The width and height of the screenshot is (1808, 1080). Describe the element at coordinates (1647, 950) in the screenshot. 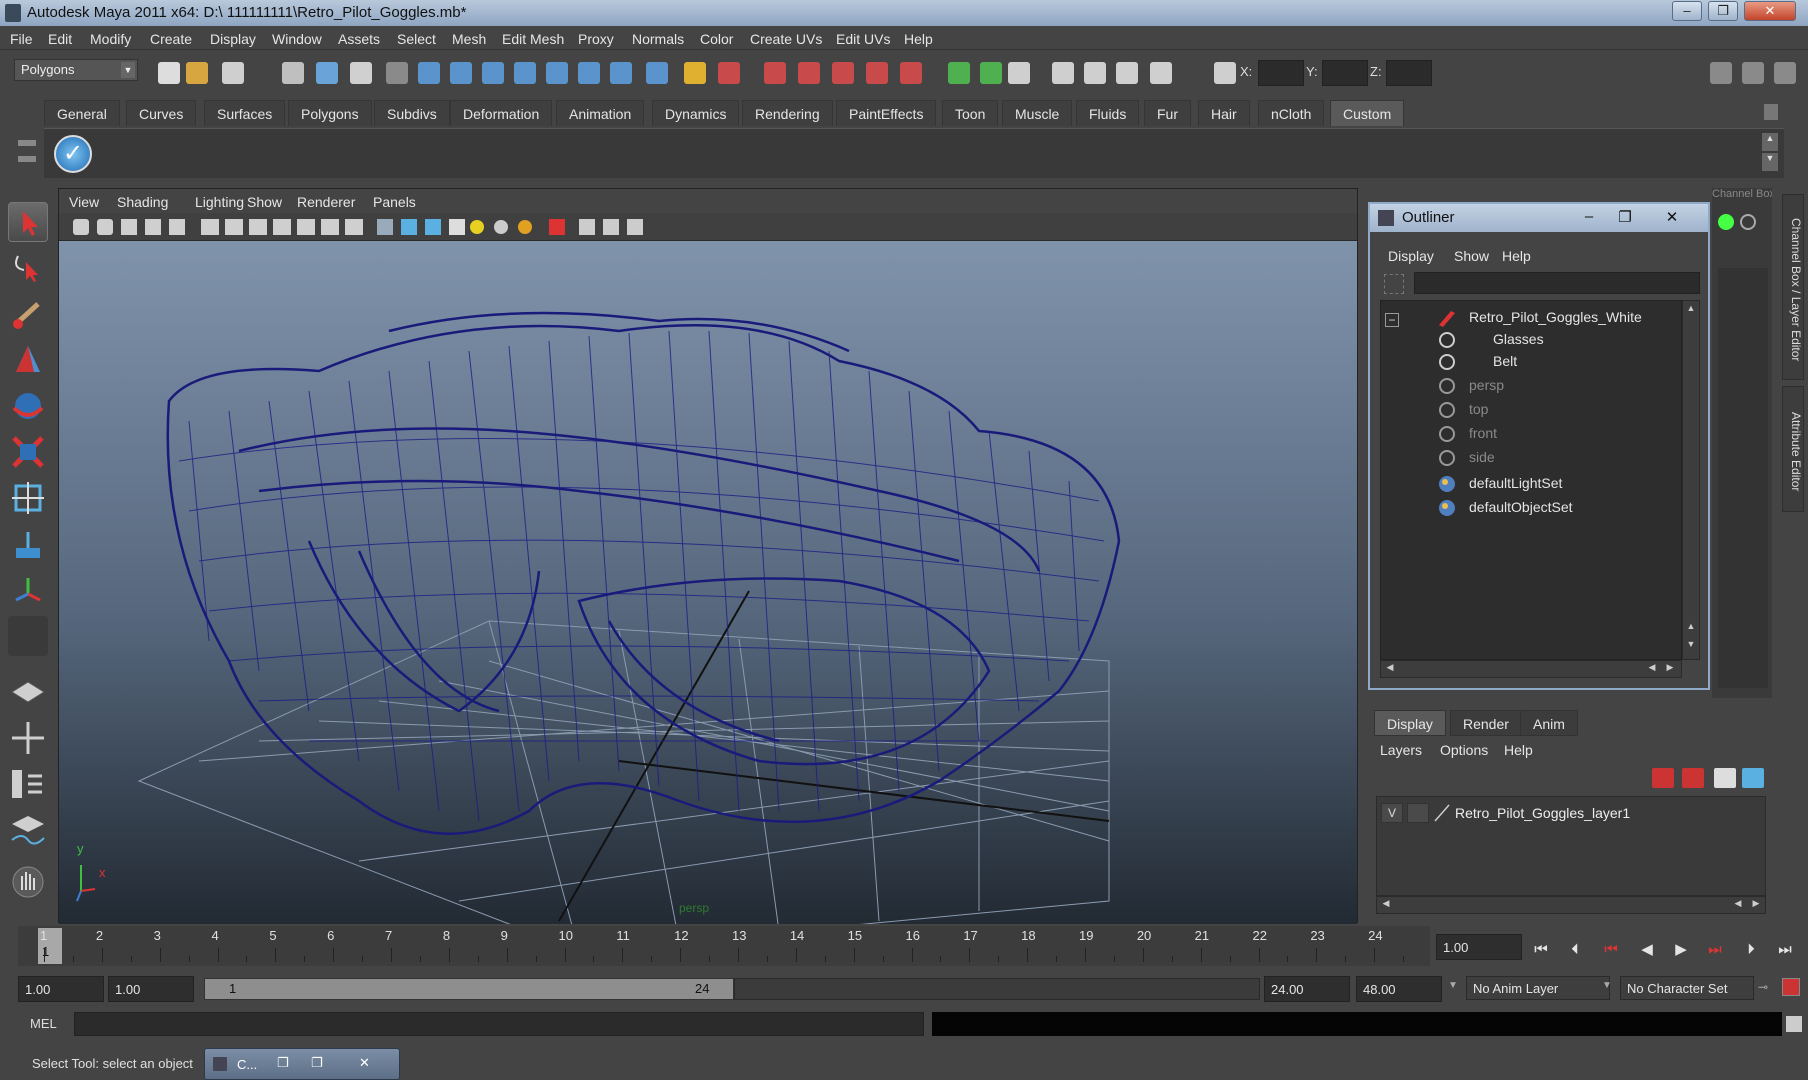

I see `play-backwards-icon: ◀` at that location.